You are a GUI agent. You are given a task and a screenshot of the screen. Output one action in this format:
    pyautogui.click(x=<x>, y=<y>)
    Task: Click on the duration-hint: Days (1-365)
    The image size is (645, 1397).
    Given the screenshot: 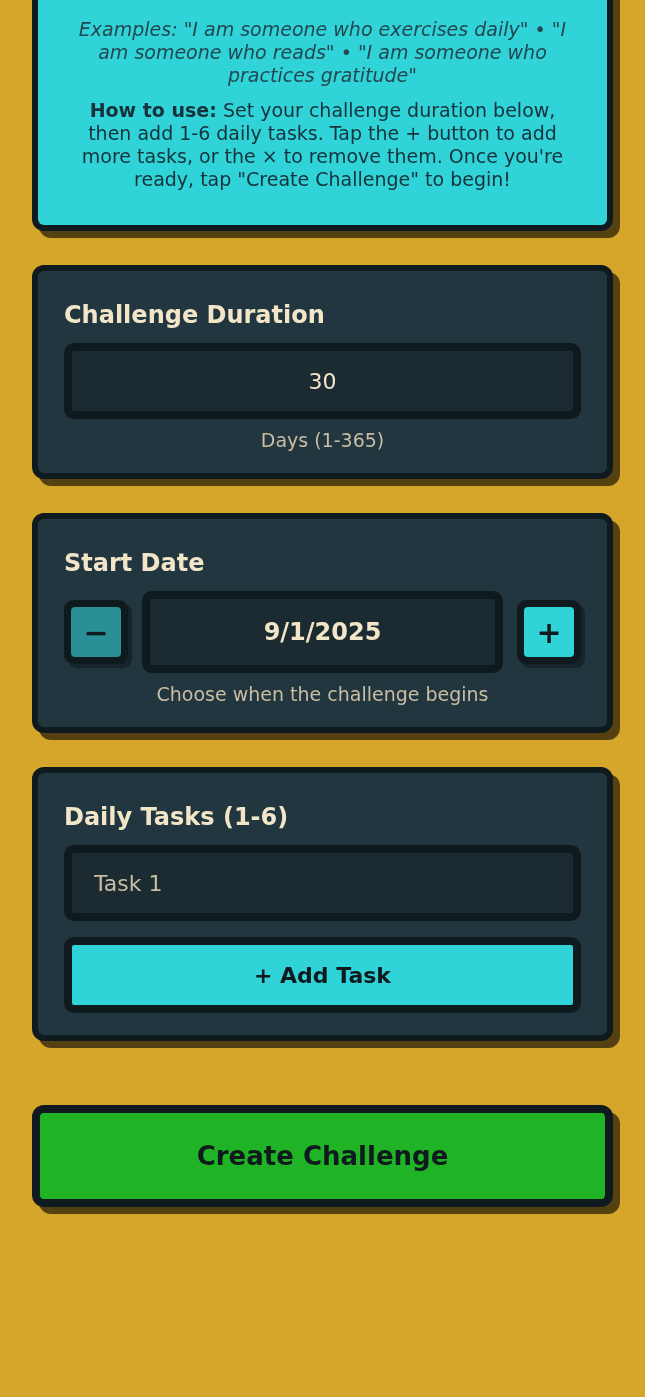 What is the action you would take?
    pyautogui.click(x=322, y=440)
    